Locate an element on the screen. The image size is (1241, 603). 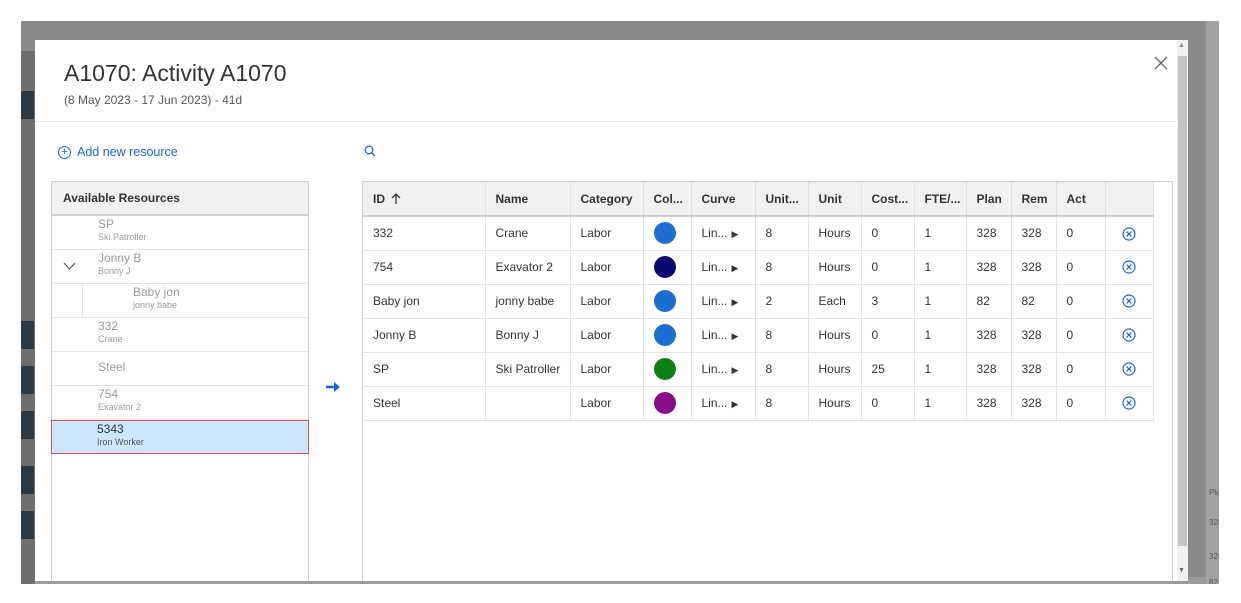
column-header-category: Category is located at coordinates (607, 199).